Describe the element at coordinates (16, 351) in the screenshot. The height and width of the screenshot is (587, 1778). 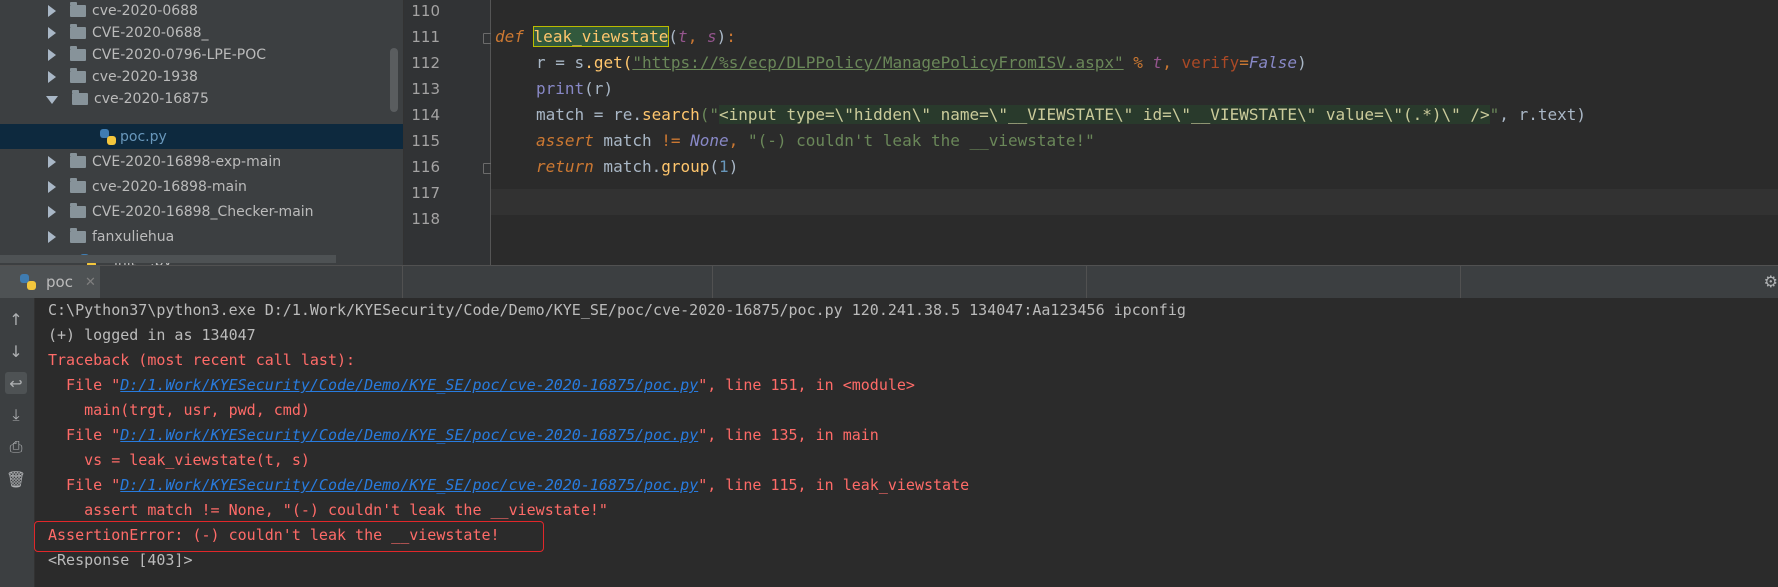
I see `down-arrow-icon: ↓` at that location.